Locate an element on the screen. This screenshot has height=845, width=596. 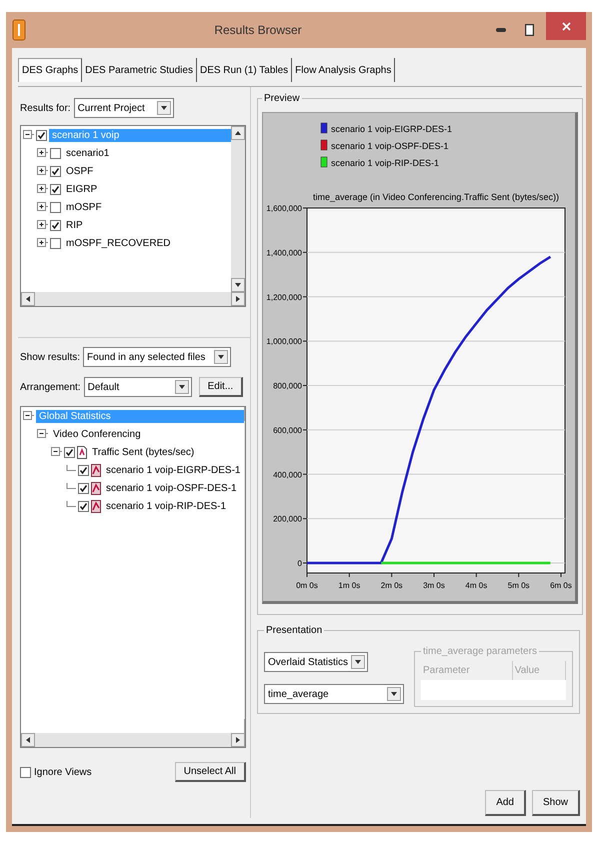
y-tick-label: 800,000 is located at coordinates (287, 386).